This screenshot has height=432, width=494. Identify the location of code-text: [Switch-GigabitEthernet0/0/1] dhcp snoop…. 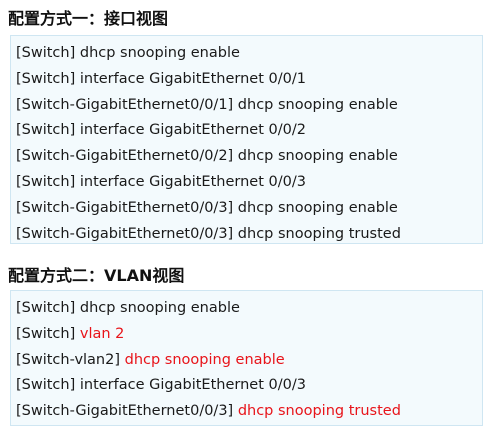
(207, 104).